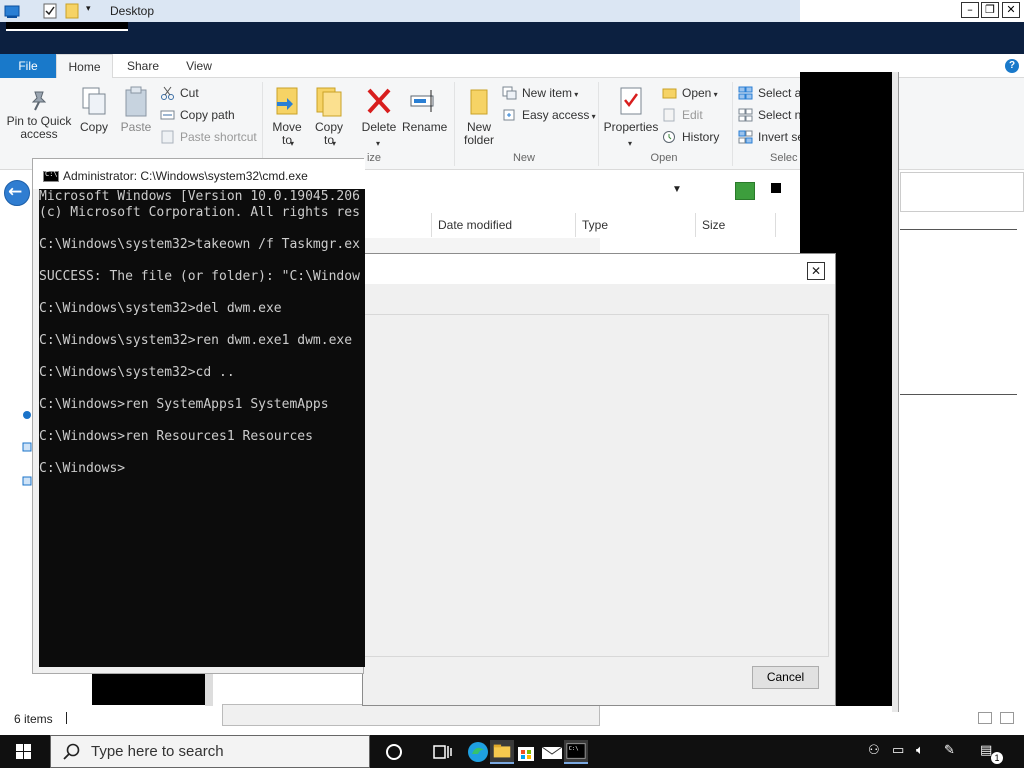 The image size is (1024, 768). What do you see at coordinates (422, 101) in the screenshot?
I see `rename-icon` at bounding box center [422, 101].